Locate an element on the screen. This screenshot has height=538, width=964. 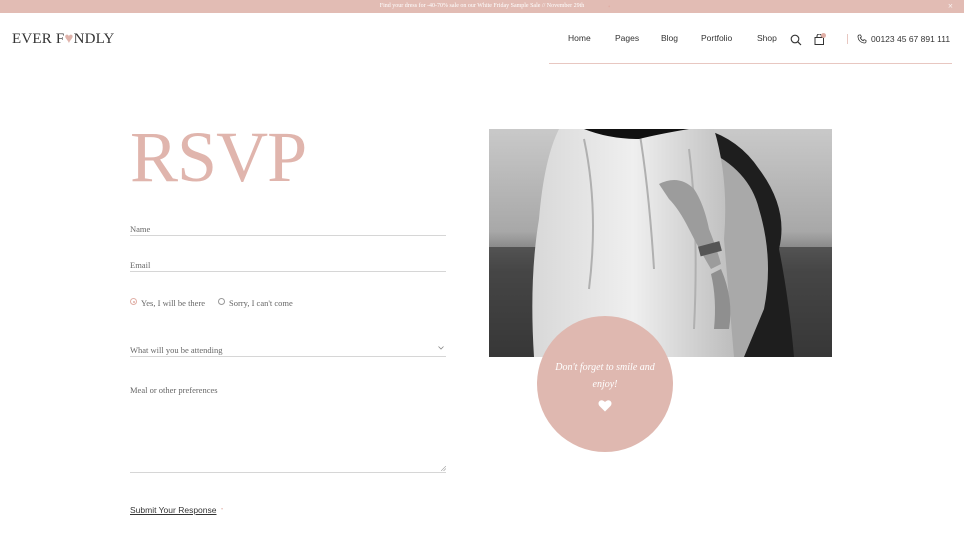
radio-attending-no is located at coordinates (221, 301).